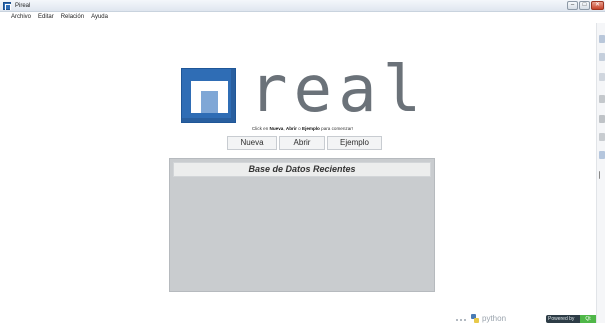 Image resolution: width=605 pixels, height=323 pixels. Describe the element at coordinates (21, 17) in the screenshot. I see `menu-archivo: Archivo` at that location.